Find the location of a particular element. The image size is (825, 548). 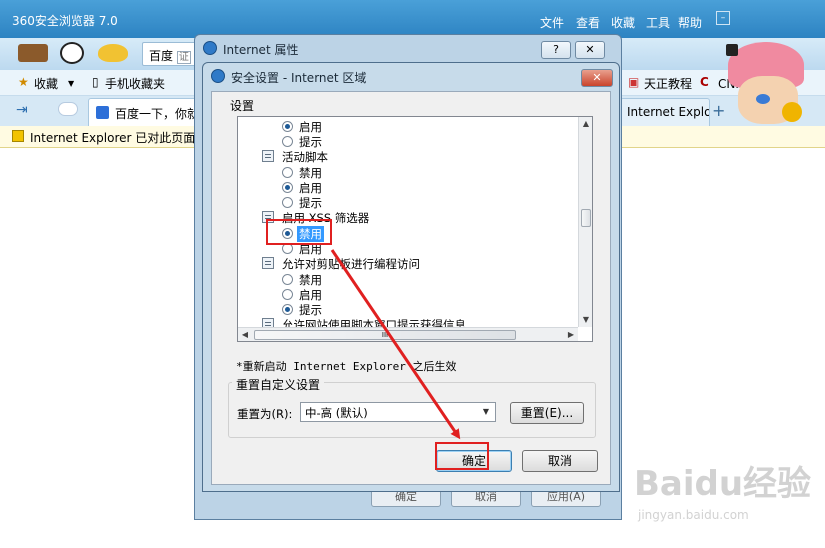

help-button: ? is located at coordinates (556, 50).